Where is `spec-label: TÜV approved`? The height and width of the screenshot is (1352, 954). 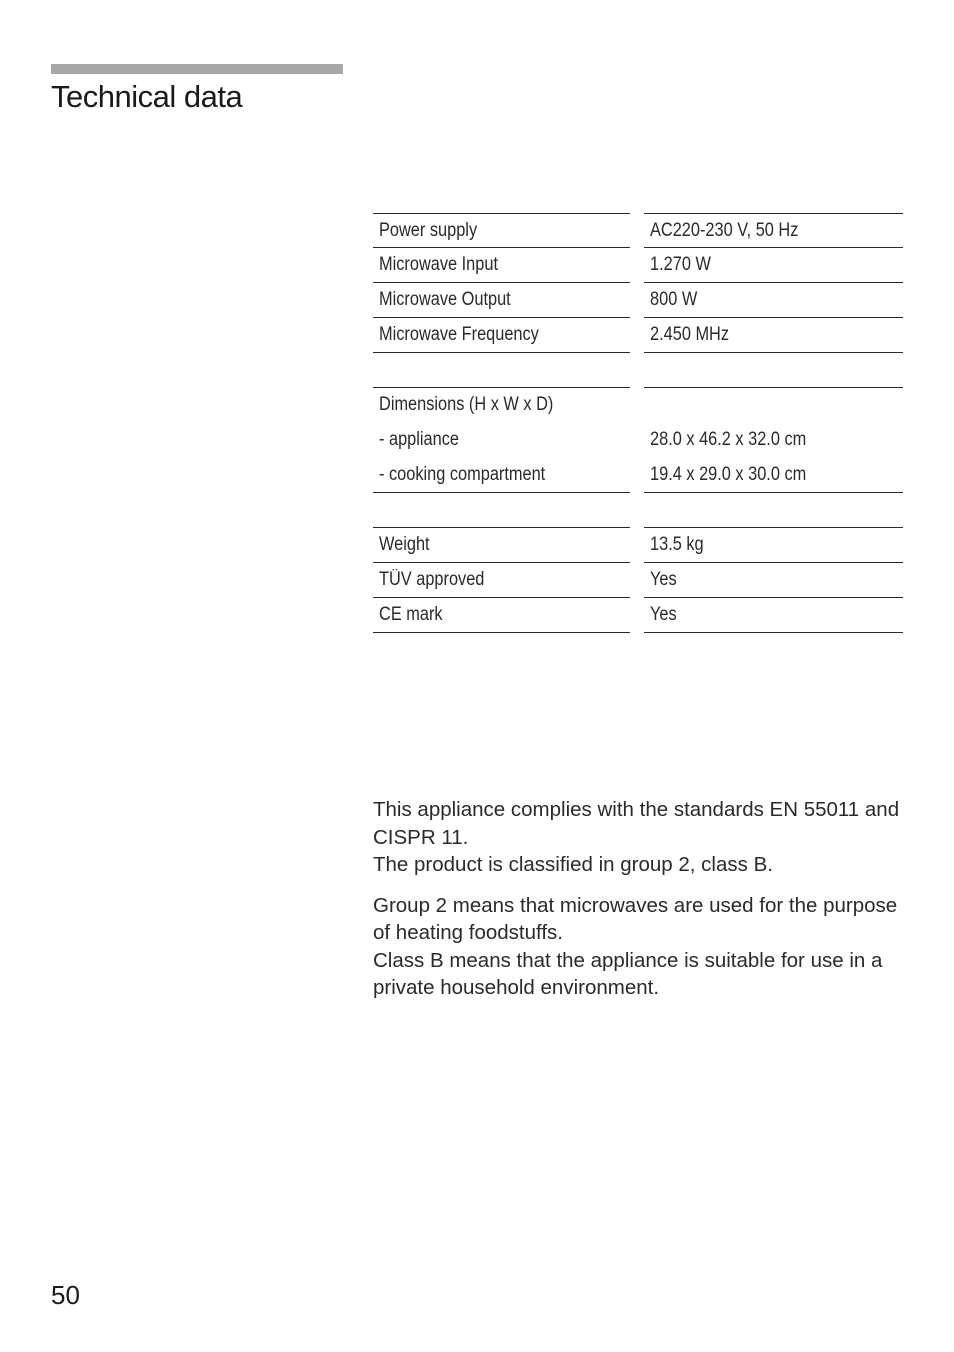
spec-label: TÜV approved is located at coordinates (432, 579).